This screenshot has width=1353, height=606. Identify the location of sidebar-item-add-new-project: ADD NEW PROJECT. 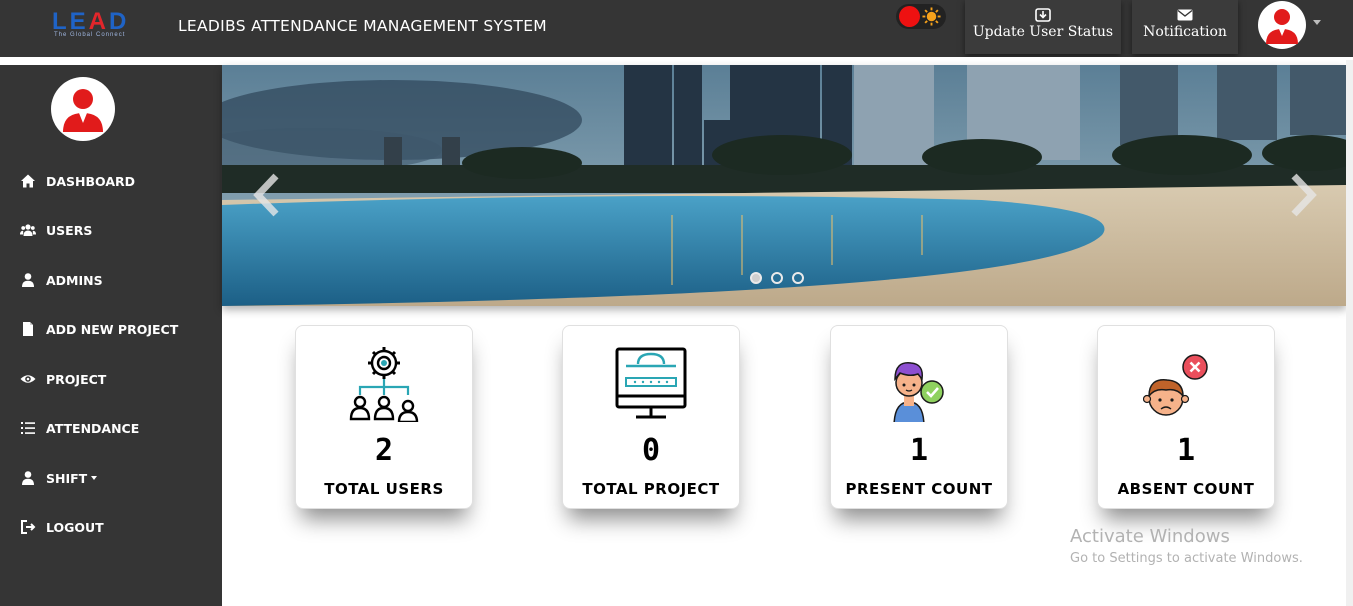
(99, 329).